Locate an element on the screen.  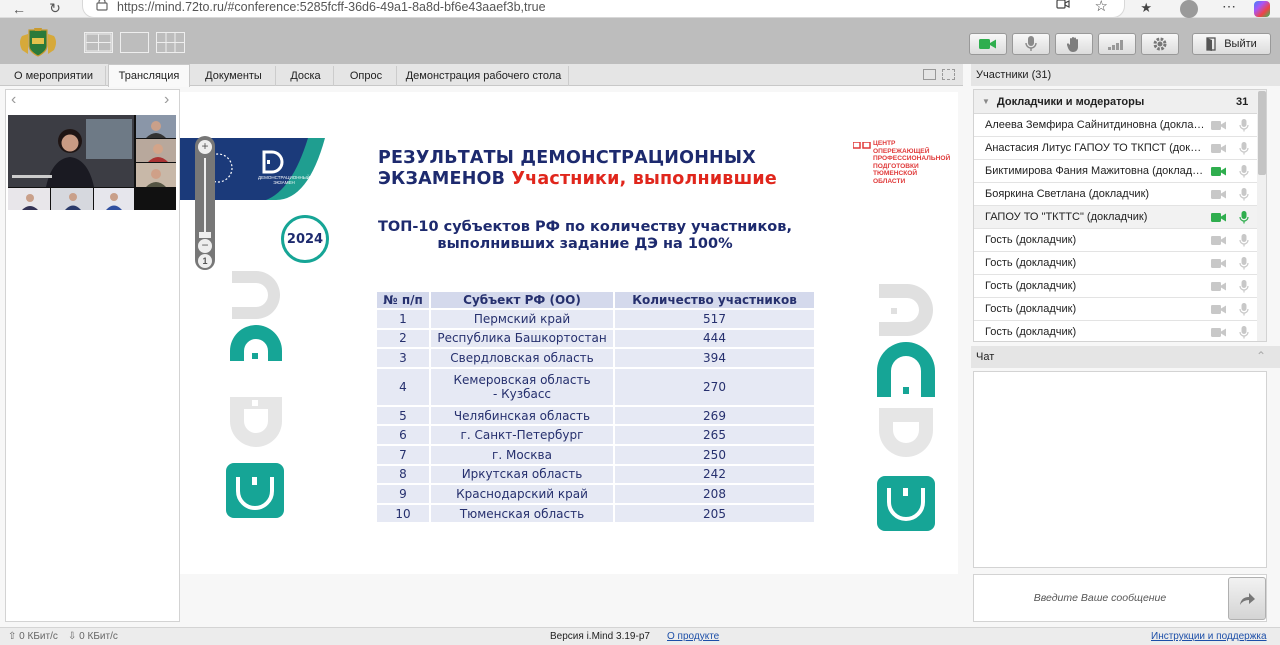
participant-row: Биктимирова Фания Мажитовна (докладчик) is located at coordinates (1120, 171).